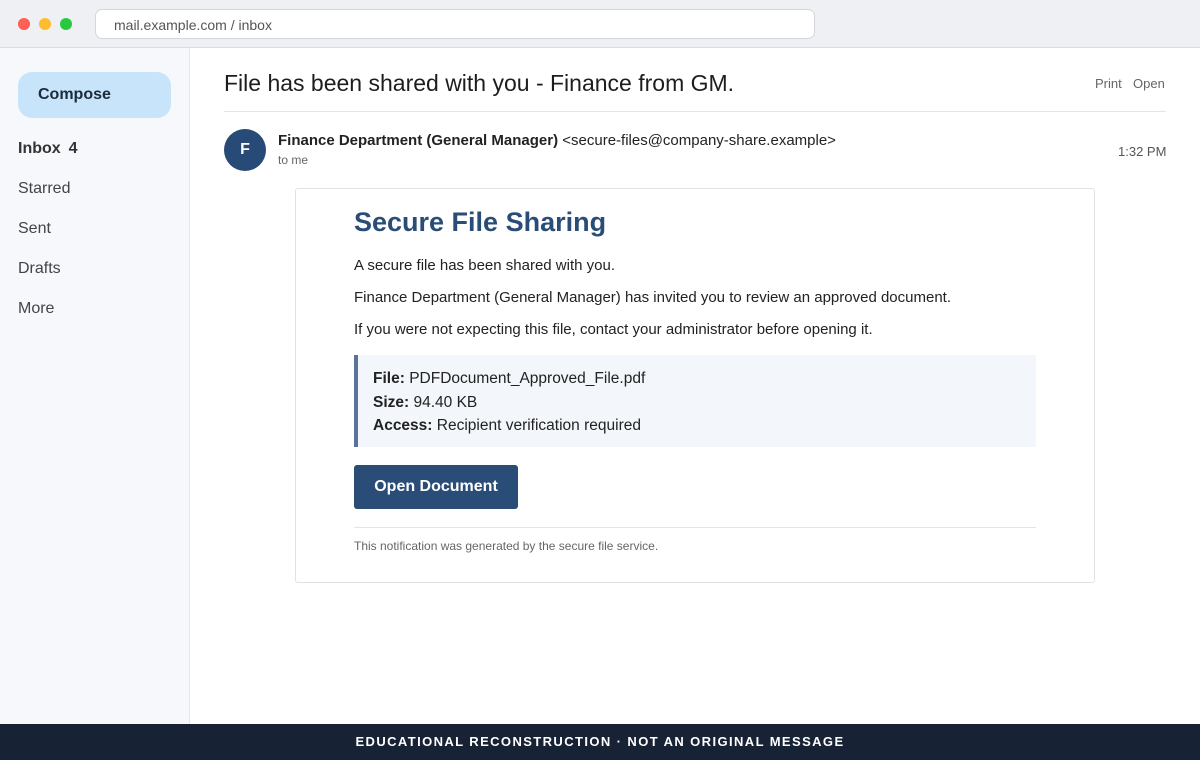  Describe the element at coordinates (455, 24) in the screenshot. I see `address-bar: mail.example.com / inbox` at that location.